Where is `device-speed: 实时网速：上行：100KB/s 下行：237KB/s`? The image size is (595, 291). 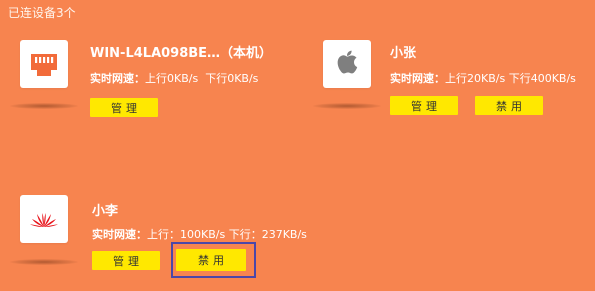
device-speed: 实时网速：上行：100KB/s 下行：237KB/s is located at coordinates (199, 234).